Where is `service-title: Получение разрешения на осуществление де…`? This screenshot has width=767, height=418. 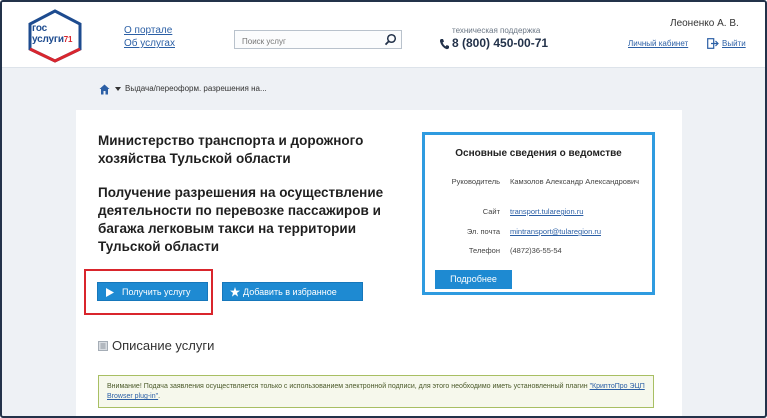
service-title: Получение разрешения на осуществление де… is located at coordinates (241, 219).